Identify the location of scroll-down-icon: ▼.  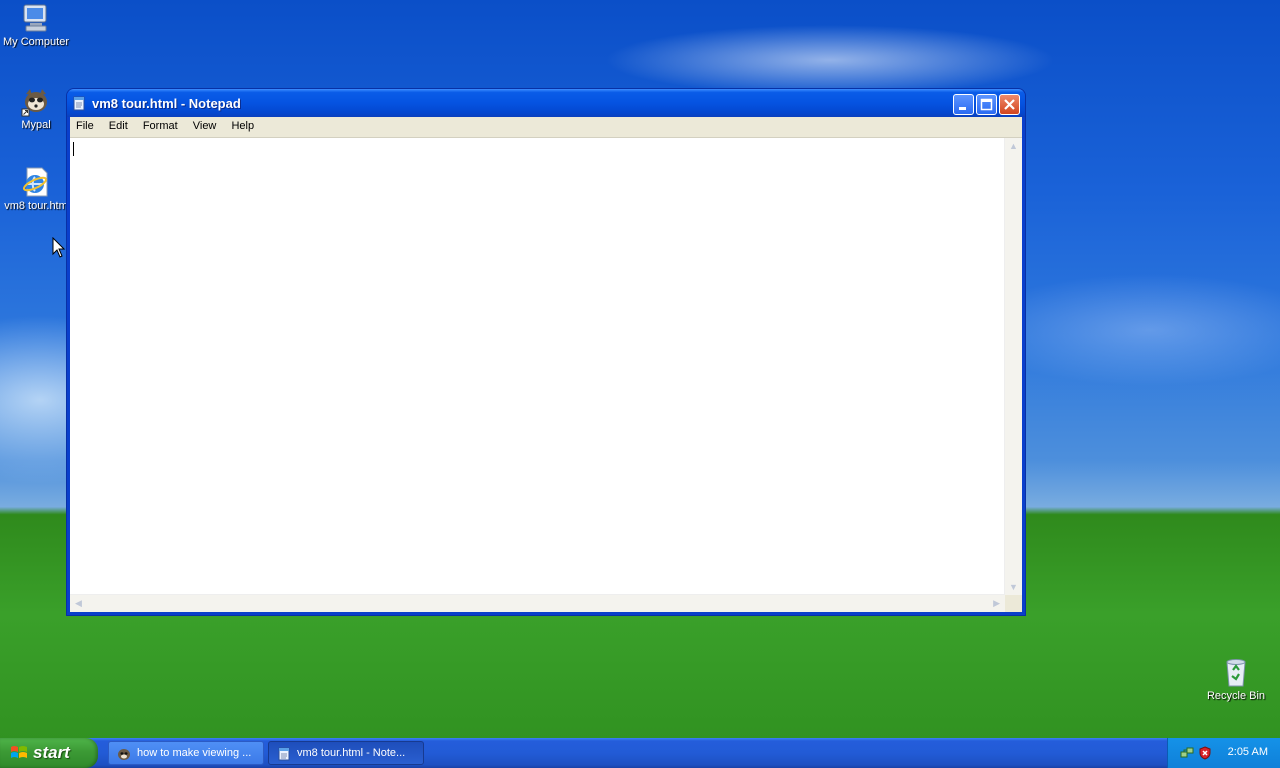
(1013, 587).